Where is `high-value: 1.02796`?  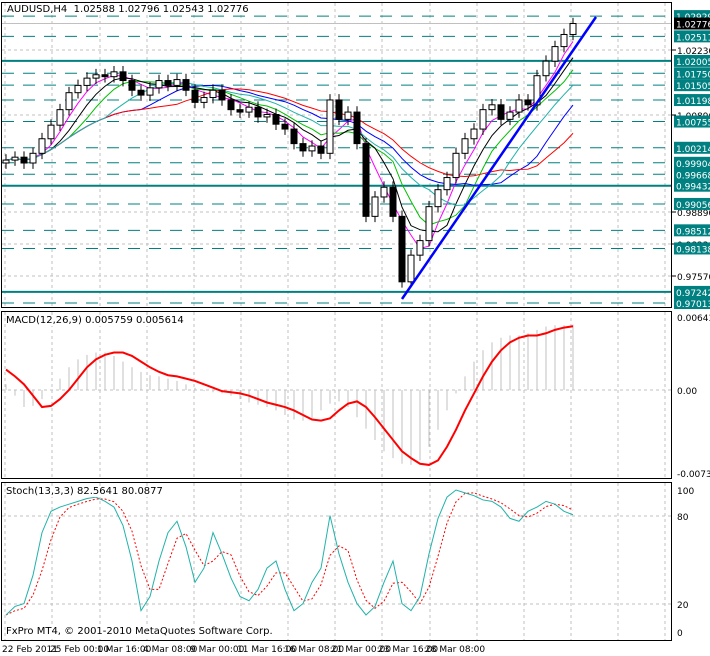 high-value: 1.02796 is located at coordinates (139, 9).